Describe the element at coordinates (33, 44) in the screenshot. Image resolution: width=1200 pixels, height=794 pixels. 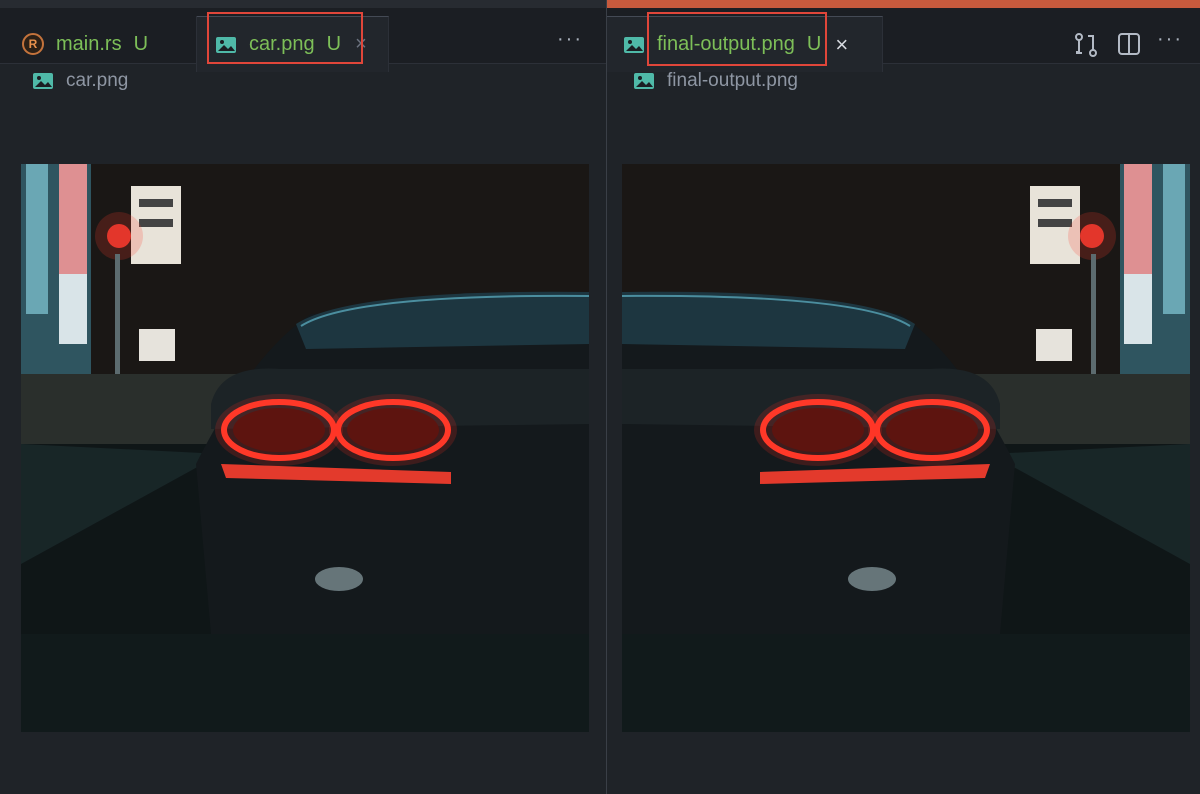
I see `rust-file-icon: R` at that location.